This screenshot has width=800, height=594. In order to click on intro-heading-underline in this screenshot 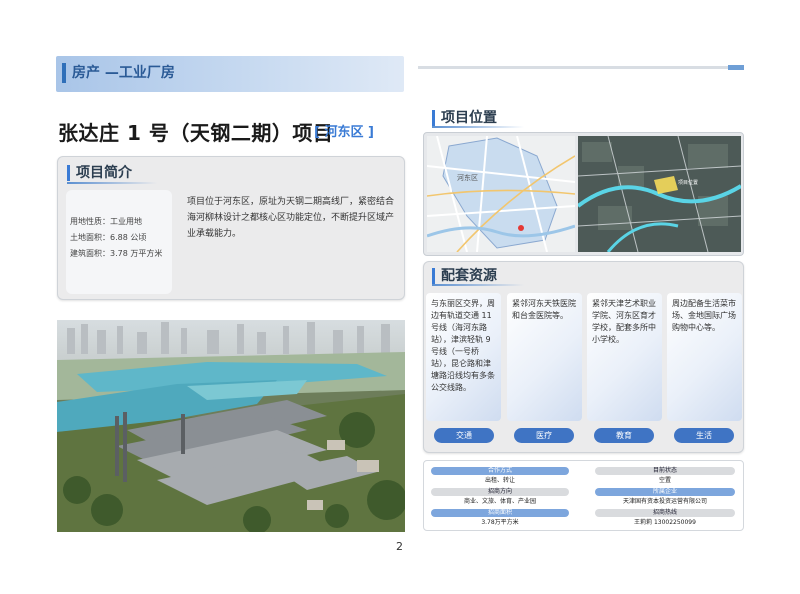, I will do `click(112, 183)`.